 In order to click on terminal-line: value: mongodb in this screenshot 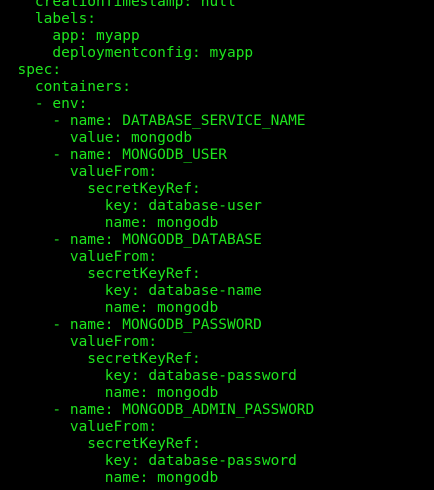, I will do `click(96, 138)`.